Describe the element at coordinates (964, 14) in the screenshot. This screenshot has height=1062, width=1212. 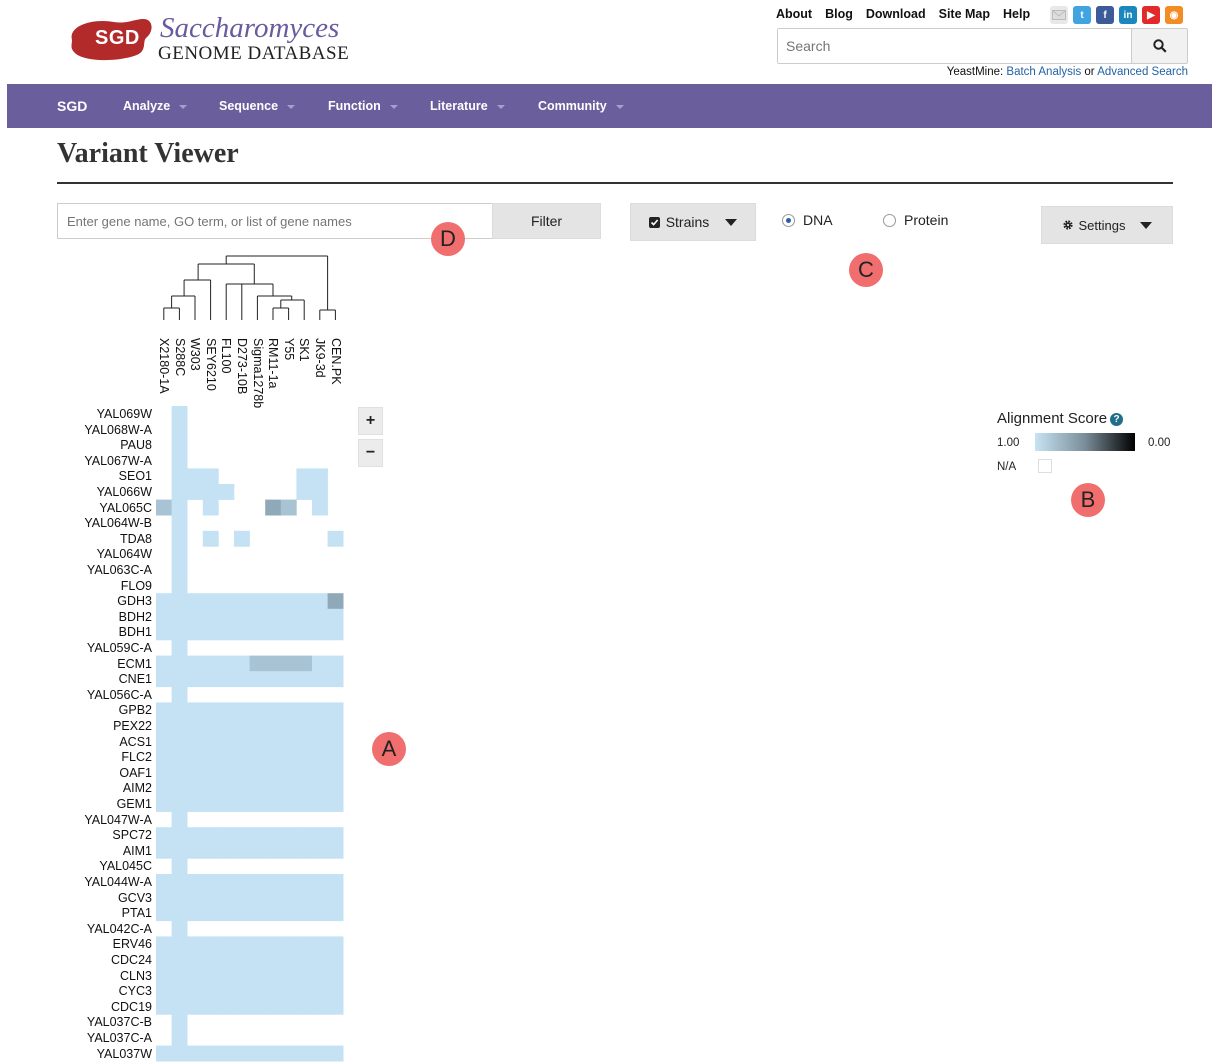
I see `top-link-site-map: Site Map` at that location.